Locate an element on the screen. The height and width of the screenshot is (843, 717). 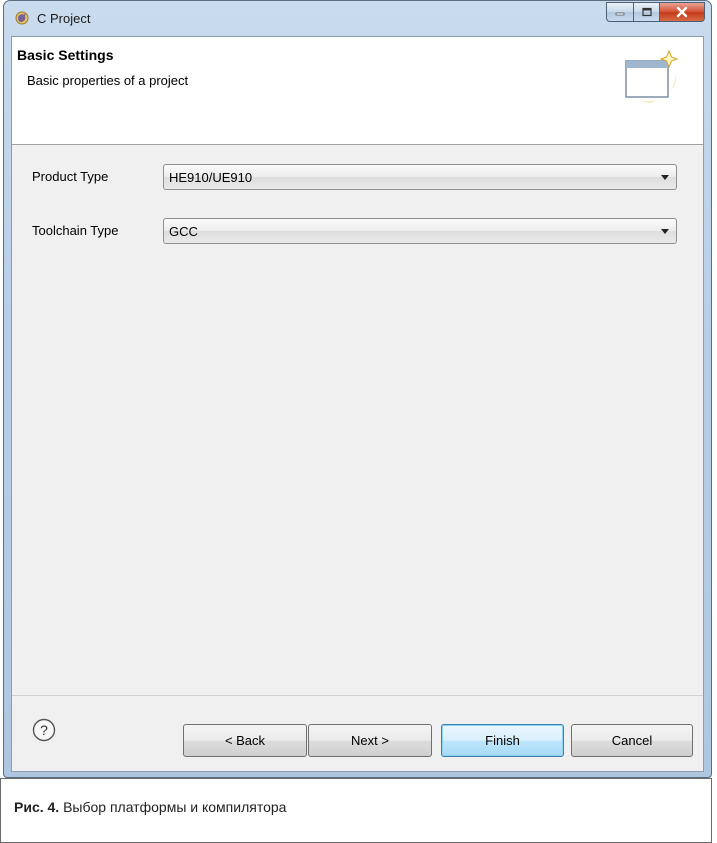
toolchain-type-value: GCC is located at coordinates (183, 231).